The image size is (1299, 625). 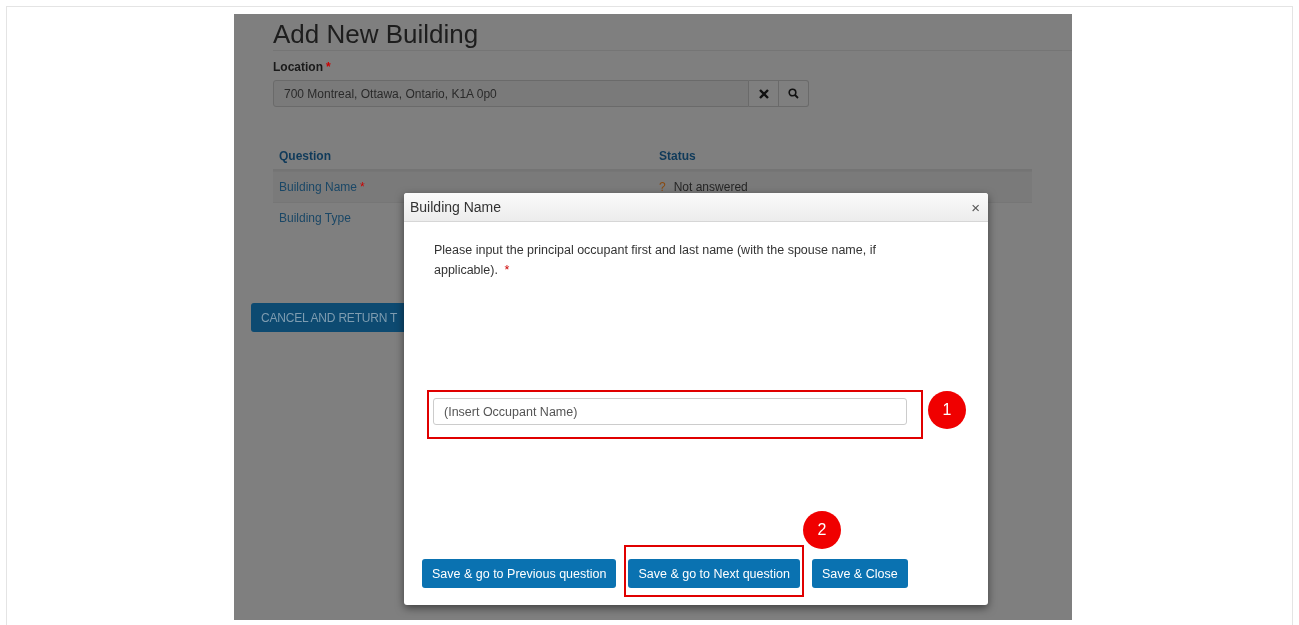 What do you see at coordinates (519, 573) in the screenshot?
I see `save-button: Save & go to Previous question` at bounding box center [519, 573].